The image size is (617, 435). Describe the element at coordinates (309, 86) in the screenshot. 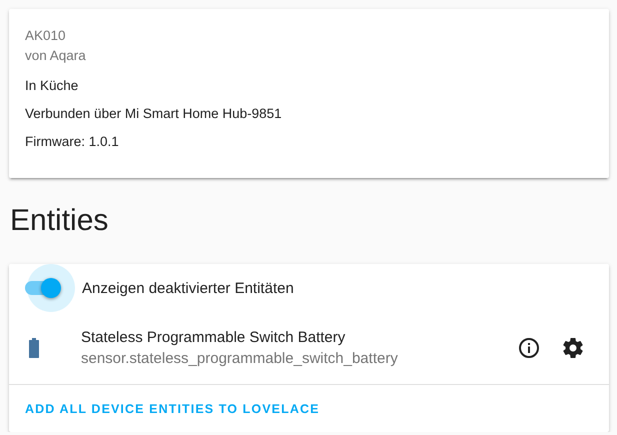

I see `device-area: In Küche` at that location.